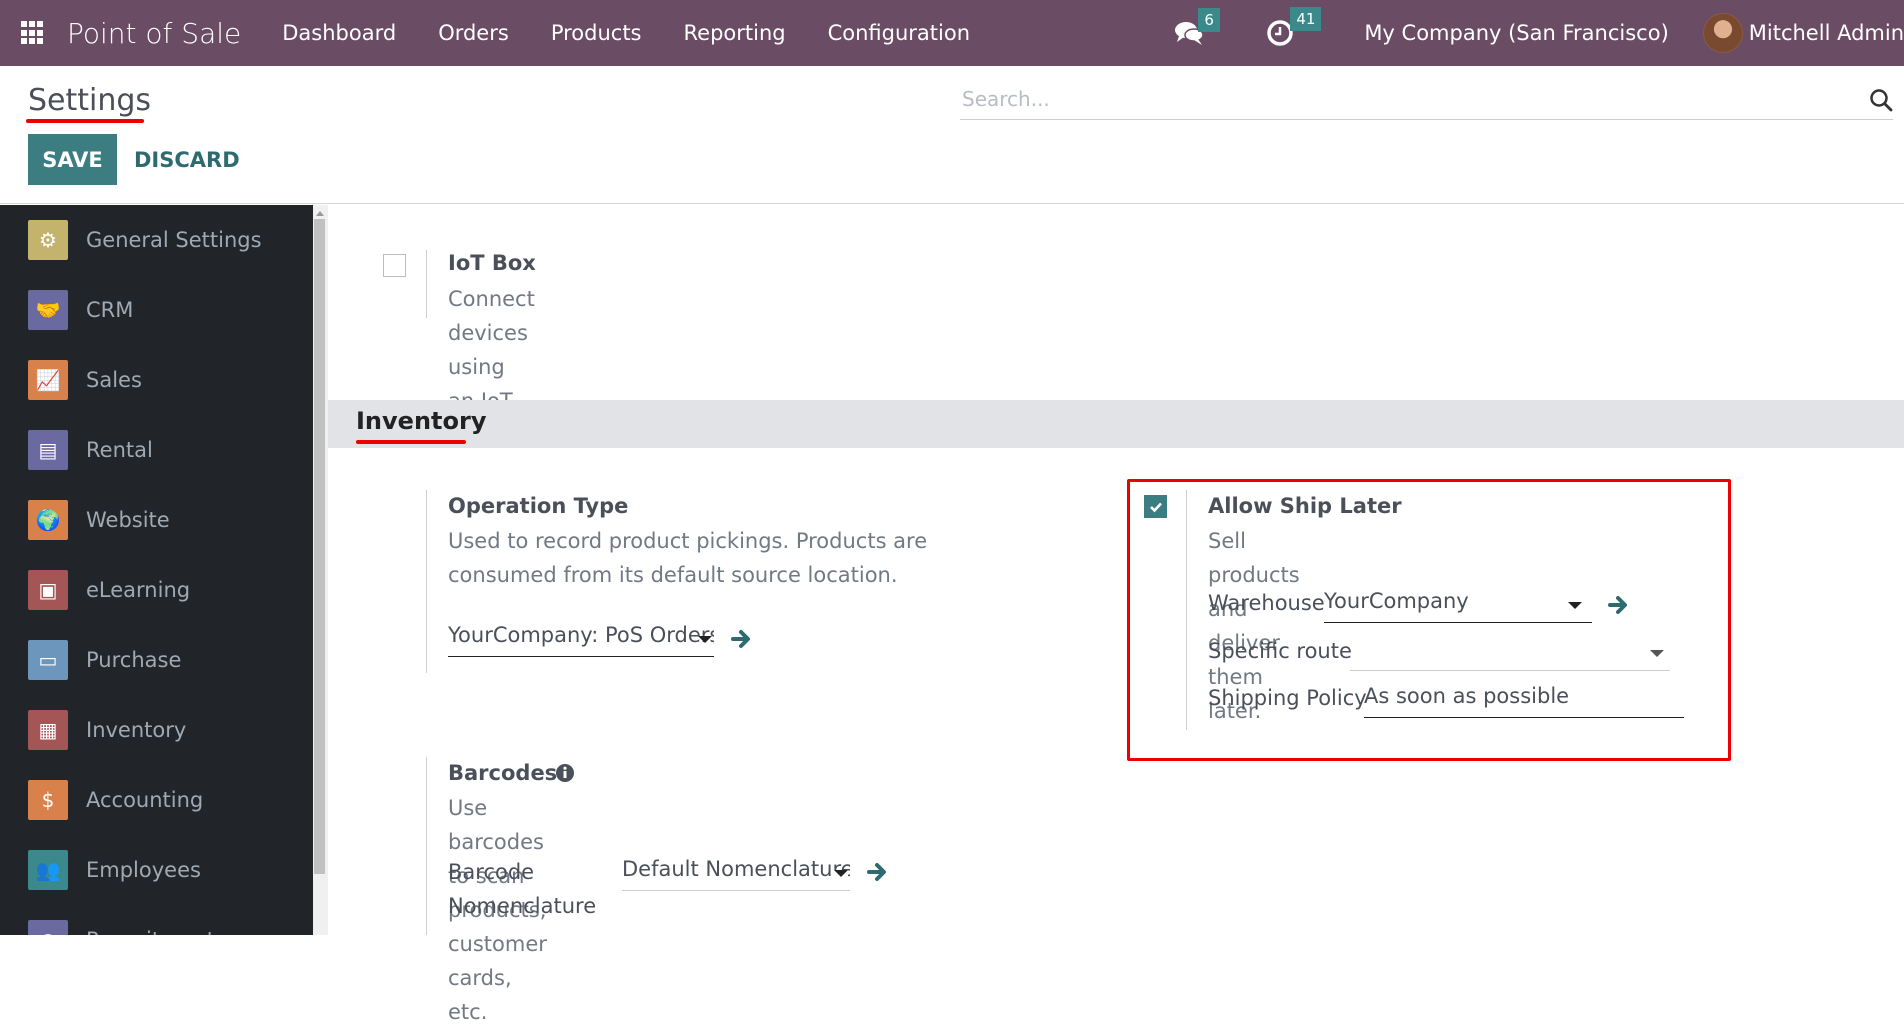 The width and height of the screenshot is (1904, 1029). What do you see at coordinates (156, 380) in the screenshot?
I see `sidebar-item-sales: 📈 Sales` at bounding box center [156, 380].